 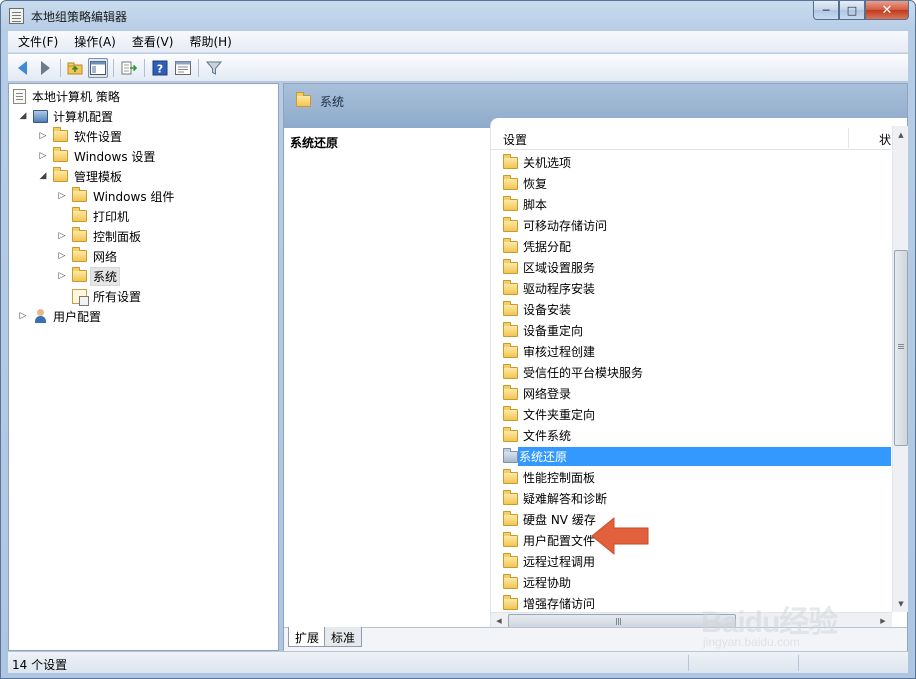 I want to click on caption-buttons: ─ □ ✕, so click(x=861, y=11).